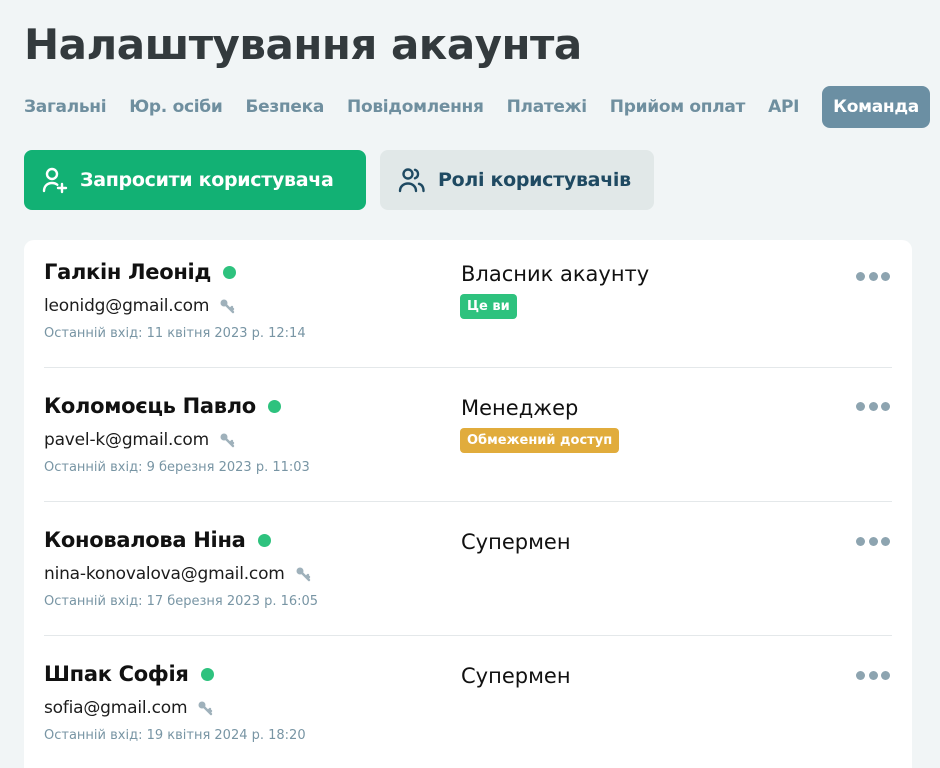 The image size is (940, 768). What do you see at coordinates (520, 408) in the screenshot?
I see `member-role: Менеджер` at bounding box center [520, 408].